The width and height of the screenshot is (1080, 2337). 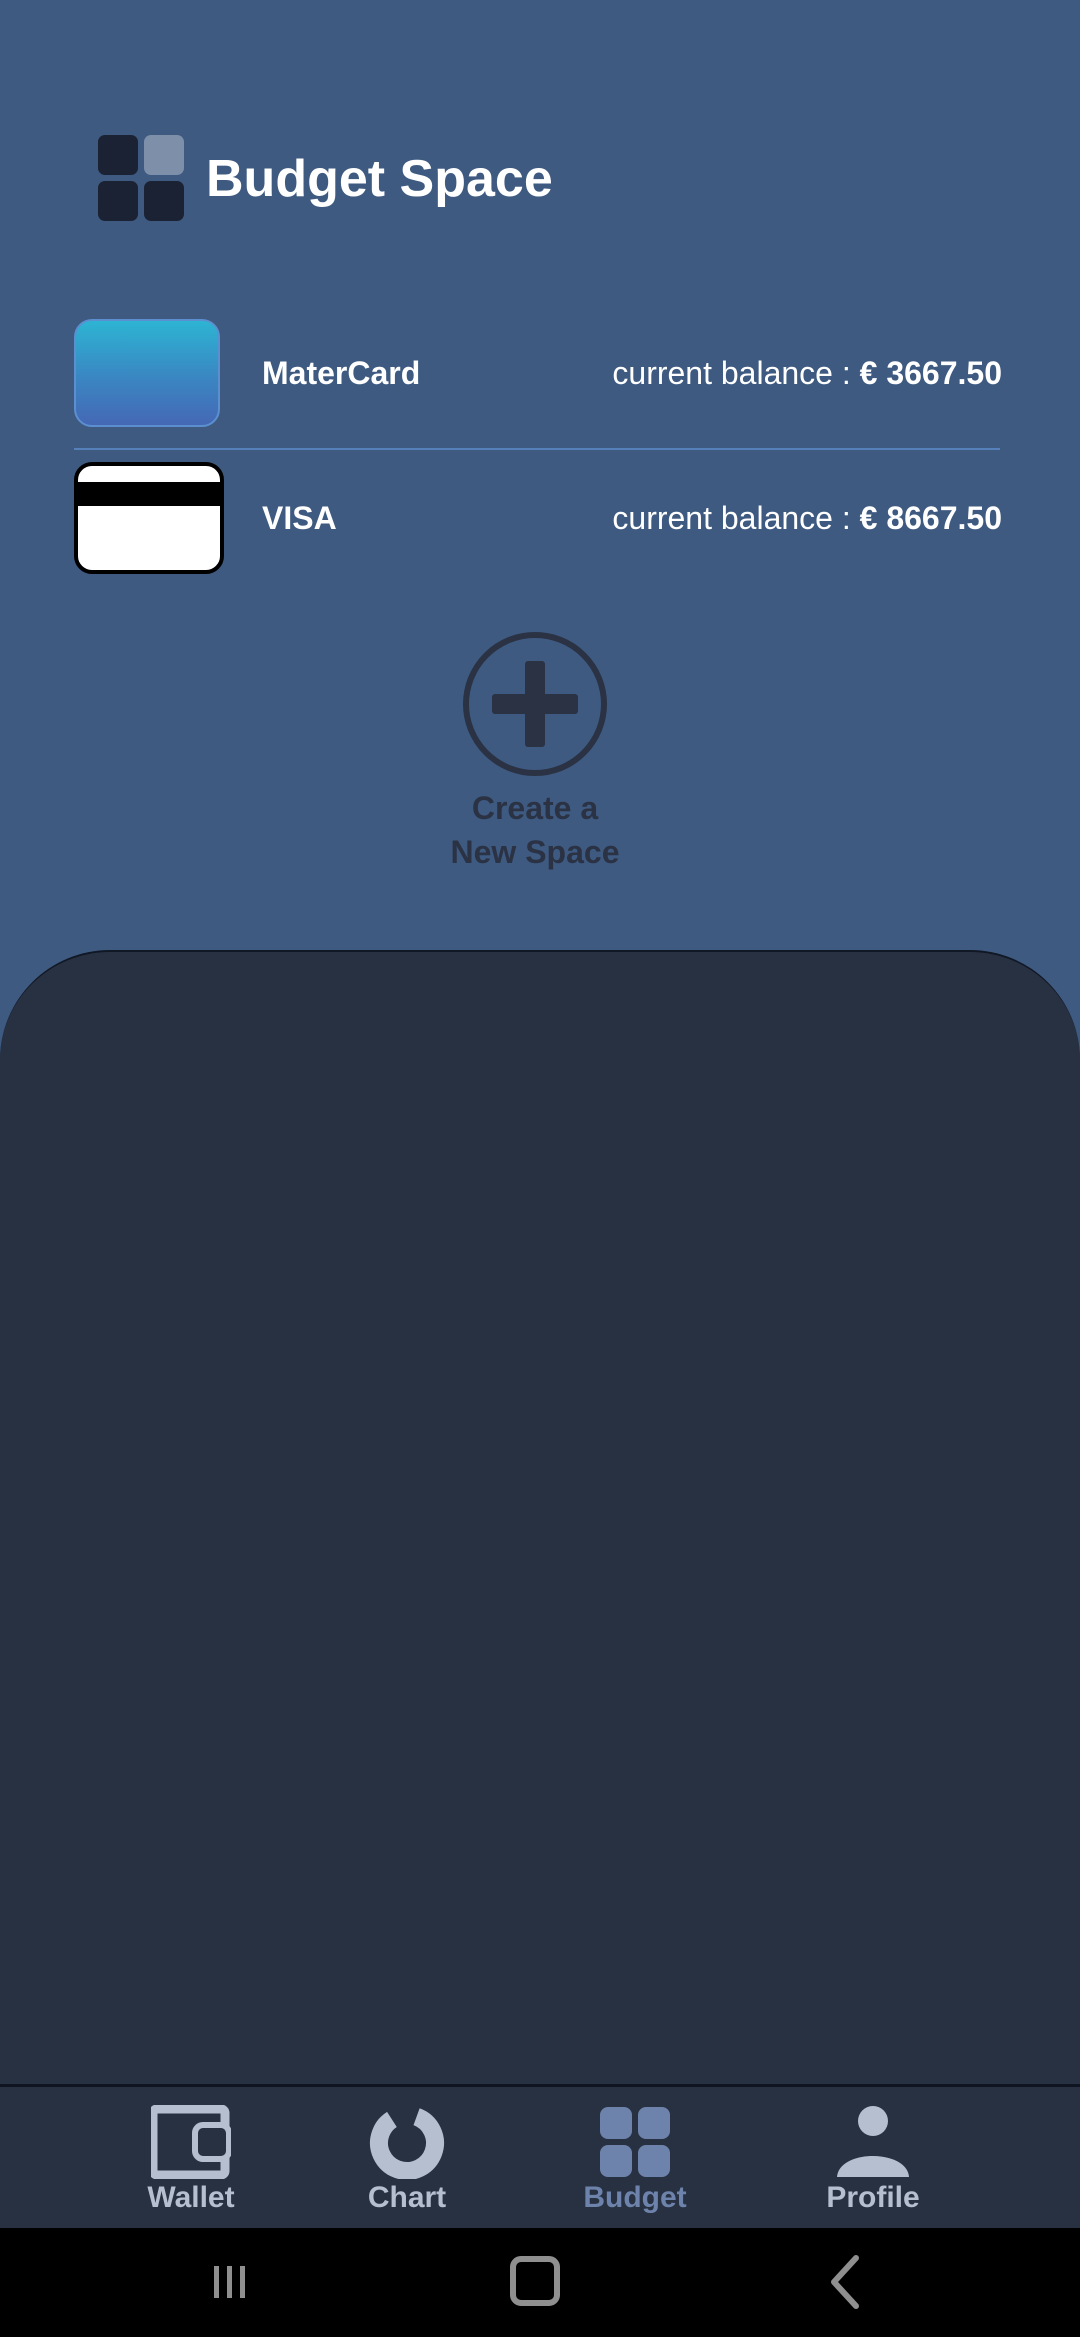 What do you see at coordinates (807, 372) in the screenshot?
I see `card-balance: current balance : € 3667.50` at bounding box center [807, 372].